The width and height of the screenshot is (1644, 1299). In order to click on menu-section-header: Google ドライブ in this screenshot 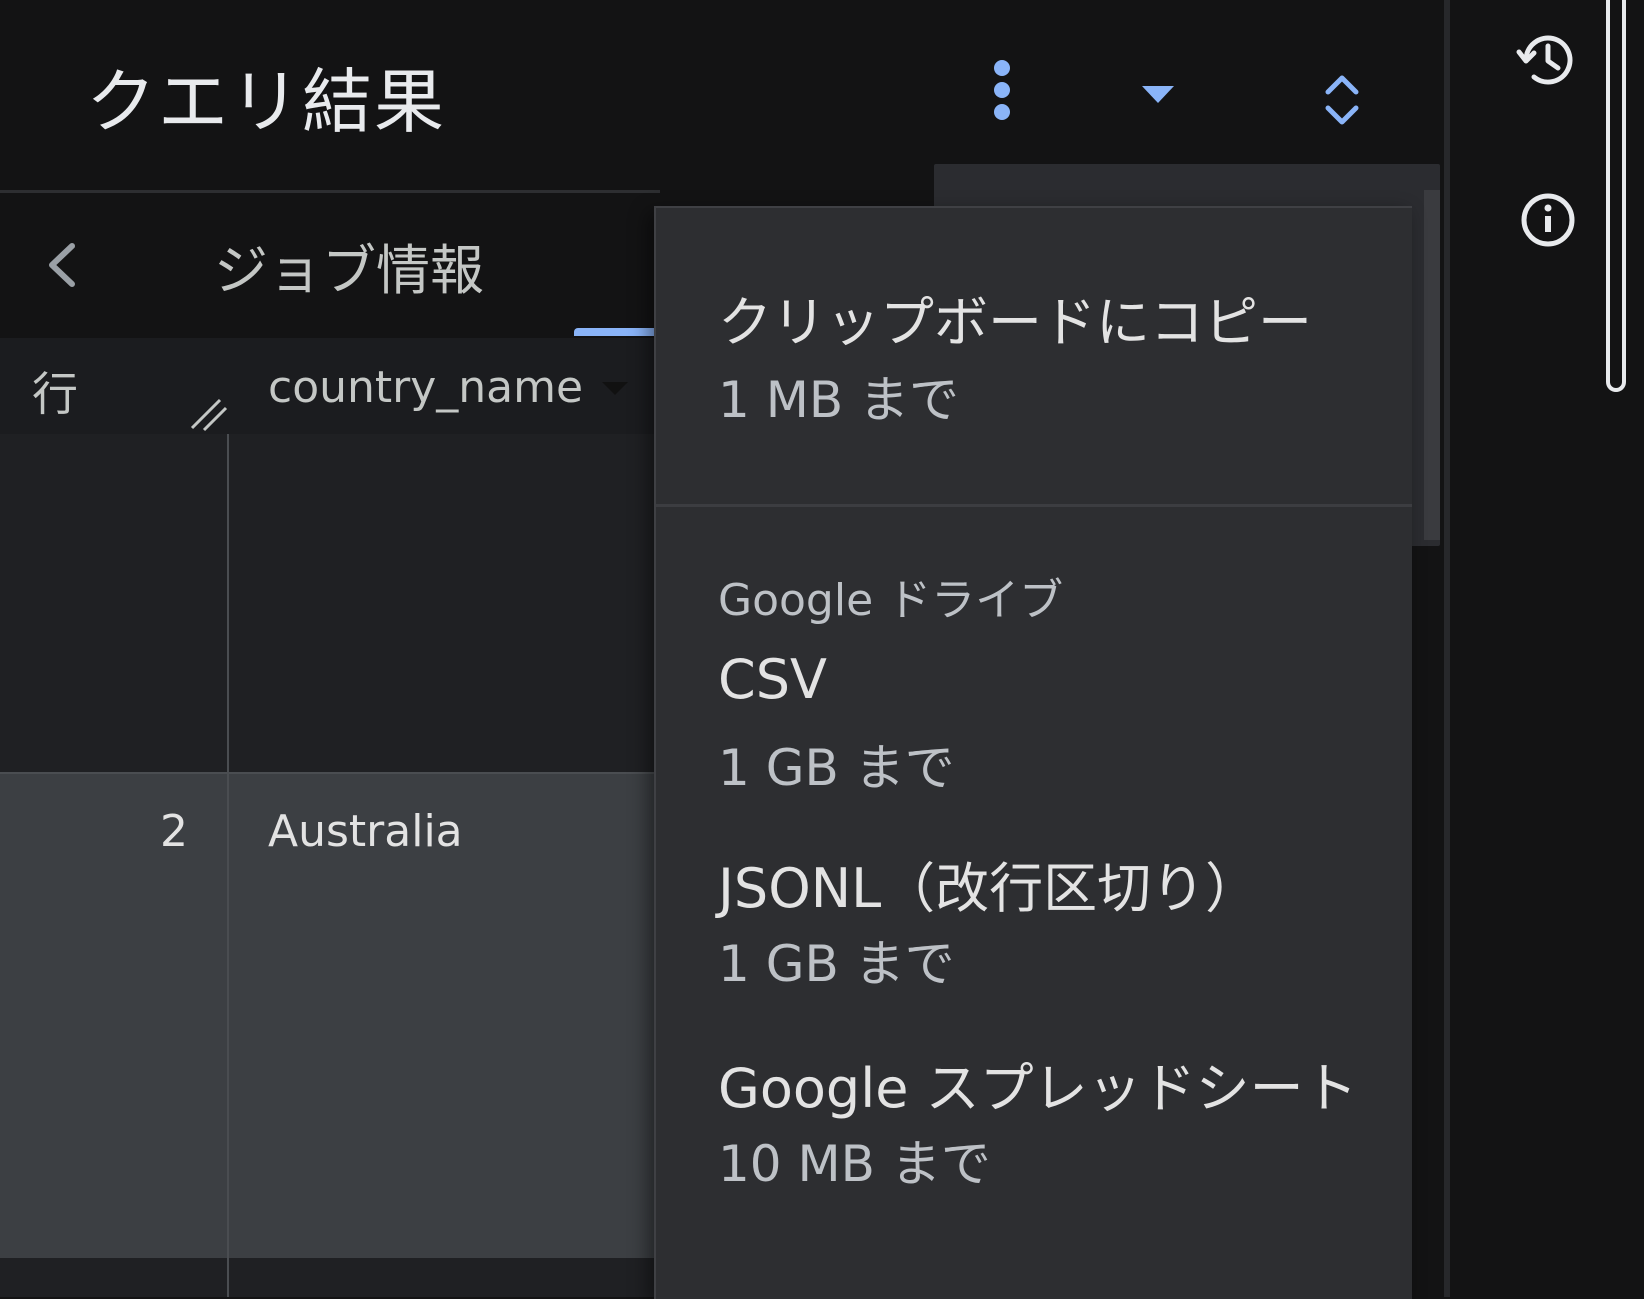, I will do `click(891, 600)`.